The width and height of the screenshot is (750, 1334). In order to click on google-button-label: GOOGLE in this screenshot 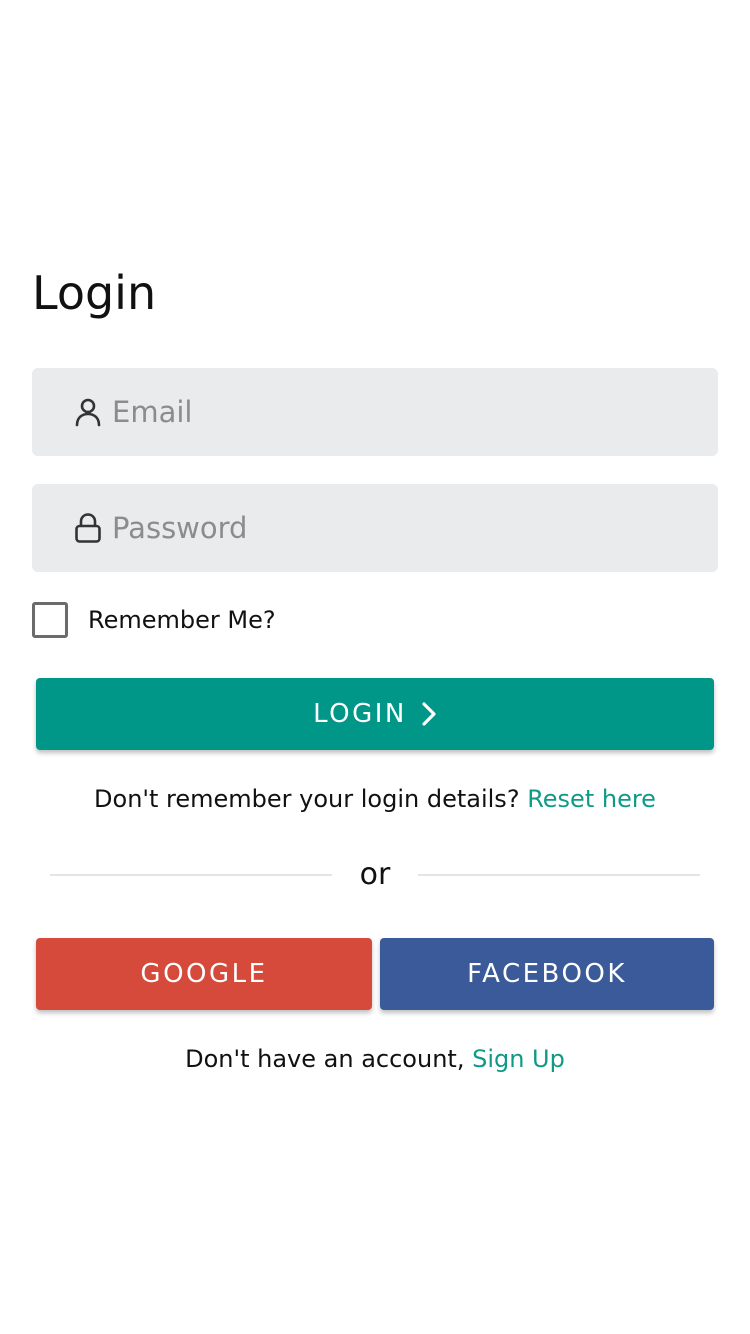, I will do `click(204, 974)`.